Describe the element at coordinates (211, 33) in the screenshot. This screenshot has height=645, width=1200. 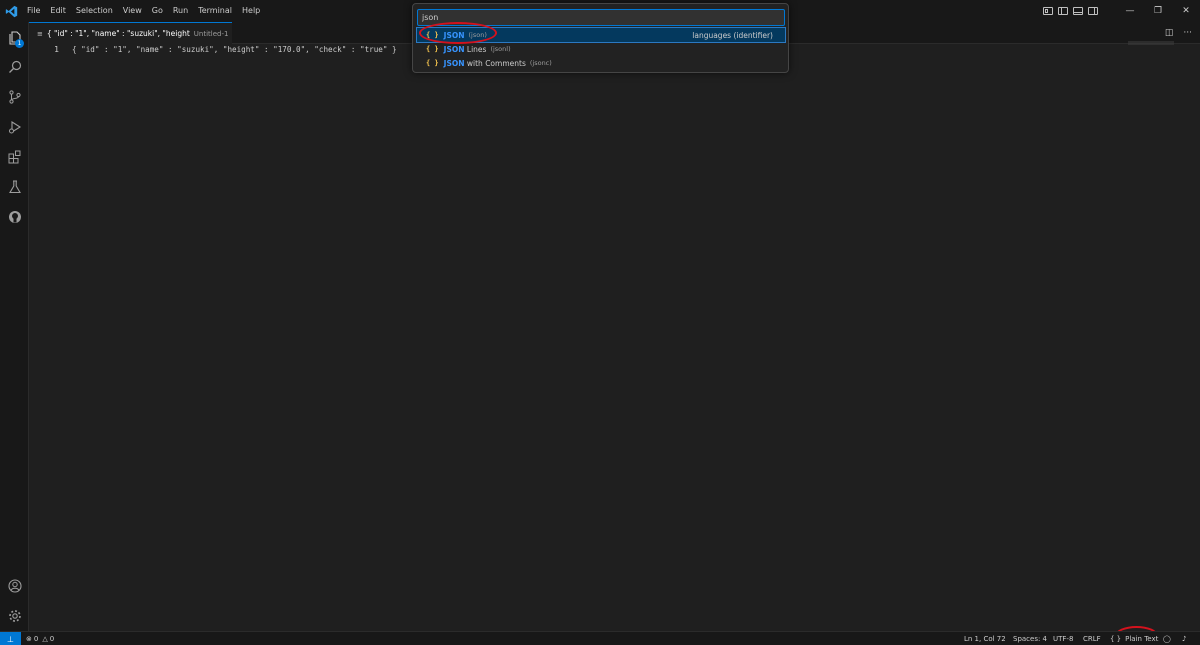
I see `tab-description: Untitled-1` at that location.